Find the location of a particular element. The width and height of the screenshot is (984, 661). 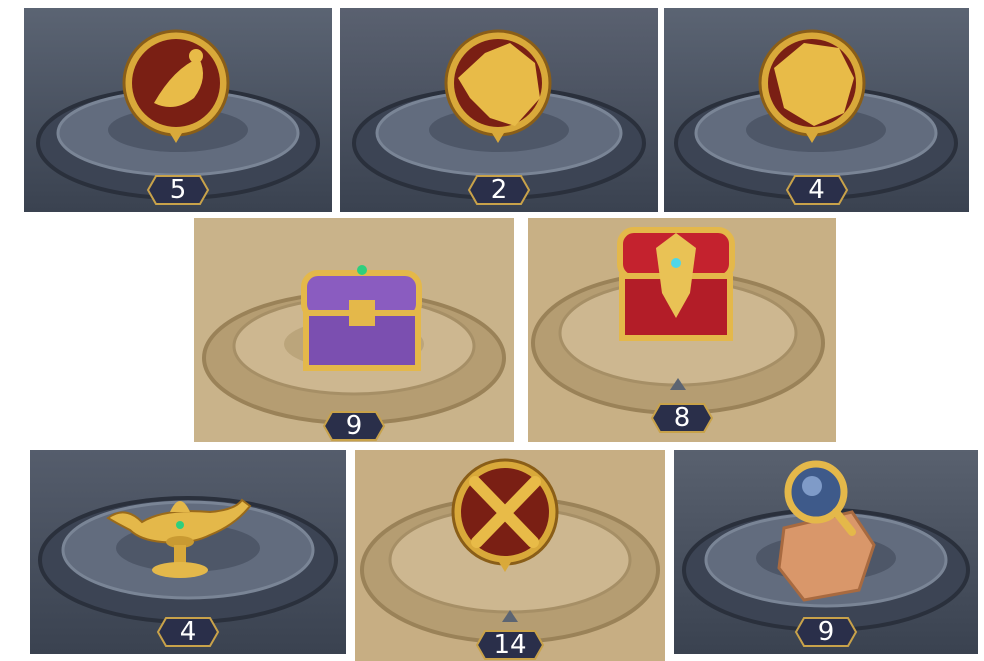

count-value: 8 is located at coordinates (682, 418).